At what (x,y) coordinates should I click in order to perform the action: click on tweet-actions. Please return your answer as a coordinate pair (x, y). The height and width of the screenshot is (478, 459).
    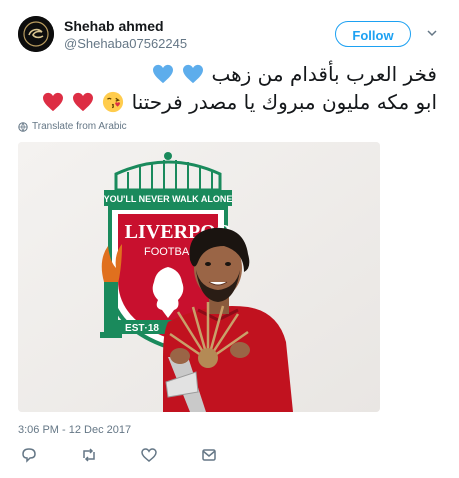
    Looking at the image, I should click on (128, 455).